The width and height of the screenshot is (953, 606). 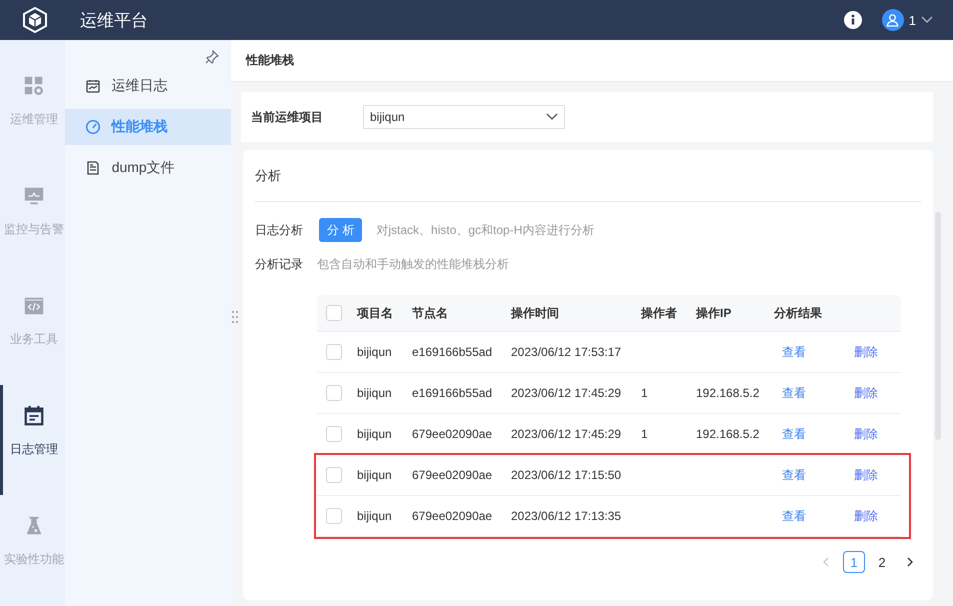 I want to click on table-cell-text: 2023/06/12 17:53:17, so click(x=566, y=352).